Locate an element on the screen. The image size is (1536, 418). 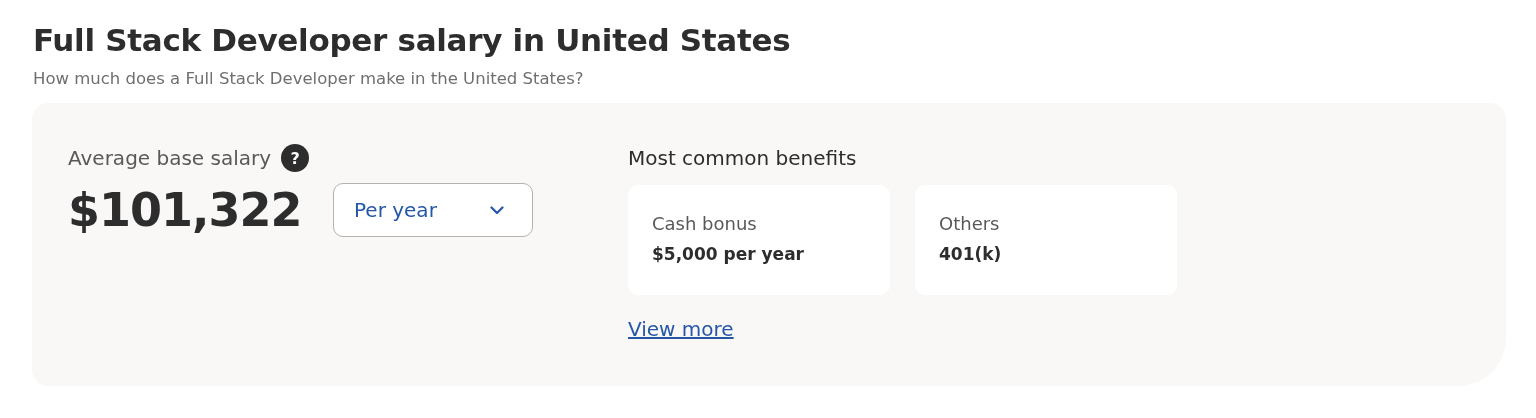
benefit-label: Cash bonus is located at coordinates (705, 224).